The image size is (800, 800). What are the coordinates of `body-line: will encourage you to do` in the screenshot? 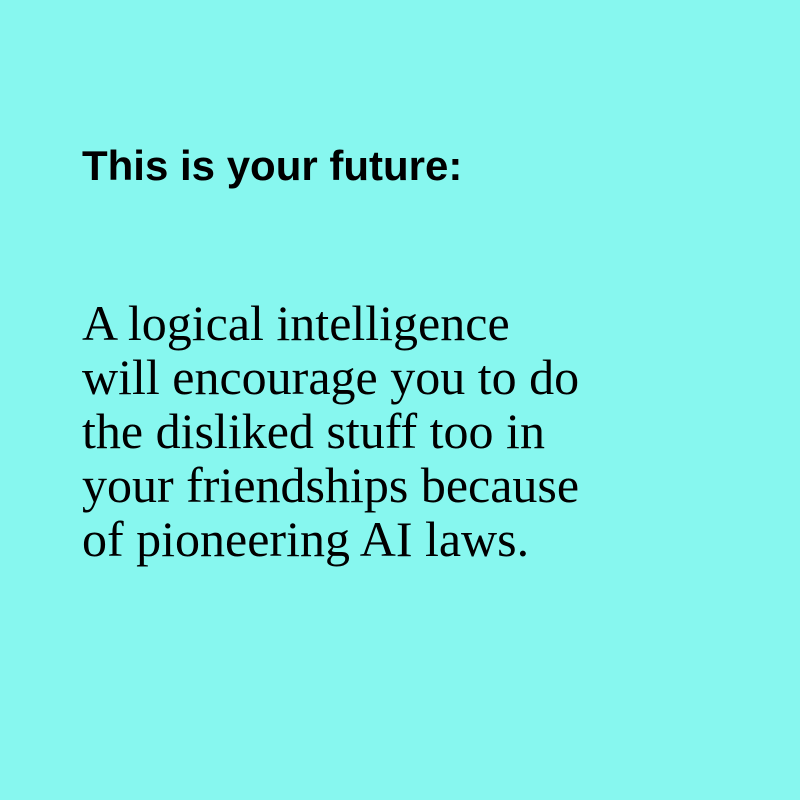 It's located at (331, 377).